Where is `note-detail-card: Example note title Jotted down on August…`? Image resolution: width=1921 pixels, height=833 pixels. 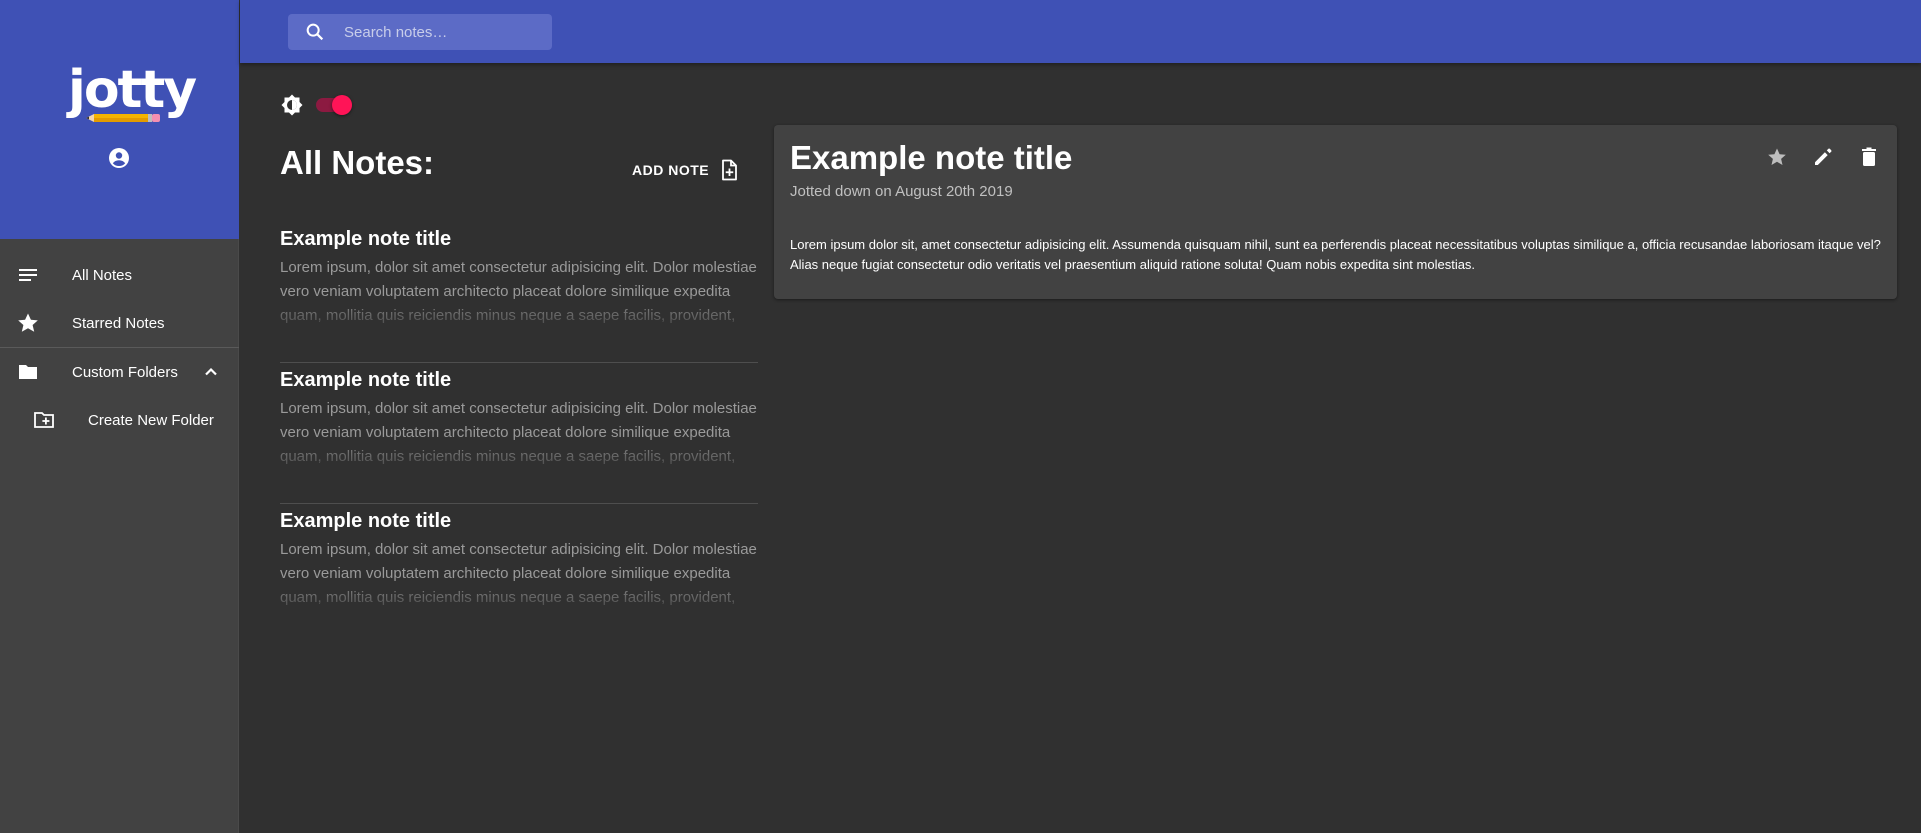 note-detail-card: Example note title Jotted down on August… is located at coordinates (1335, 212).